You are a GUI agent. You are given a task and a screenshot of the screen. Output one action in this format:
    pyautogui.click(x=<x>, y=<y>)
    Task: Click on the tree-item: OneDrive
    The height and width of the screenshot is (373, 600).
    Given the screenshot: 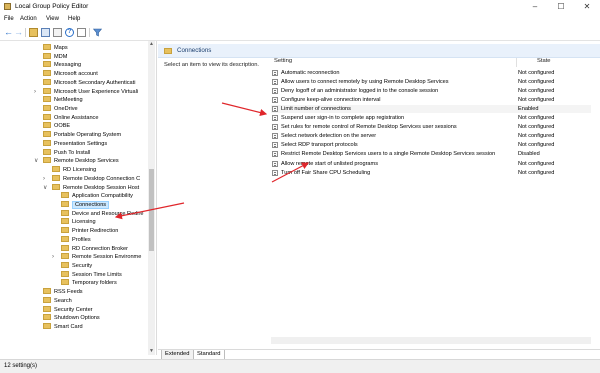 What is the action you would take?
    pyautogui.click(x=60, y=109)
    